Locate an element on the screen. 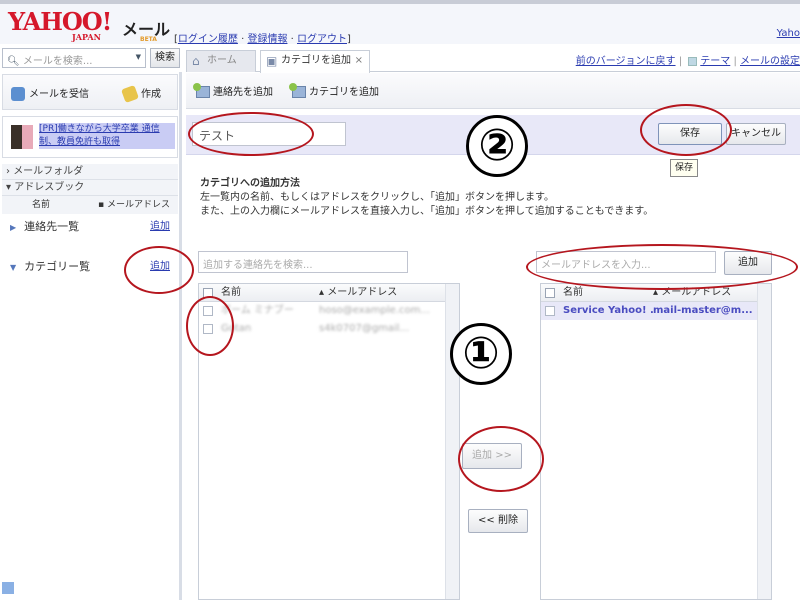  tab-home: ⌂ ホーム is located at coordinates (221, 61).